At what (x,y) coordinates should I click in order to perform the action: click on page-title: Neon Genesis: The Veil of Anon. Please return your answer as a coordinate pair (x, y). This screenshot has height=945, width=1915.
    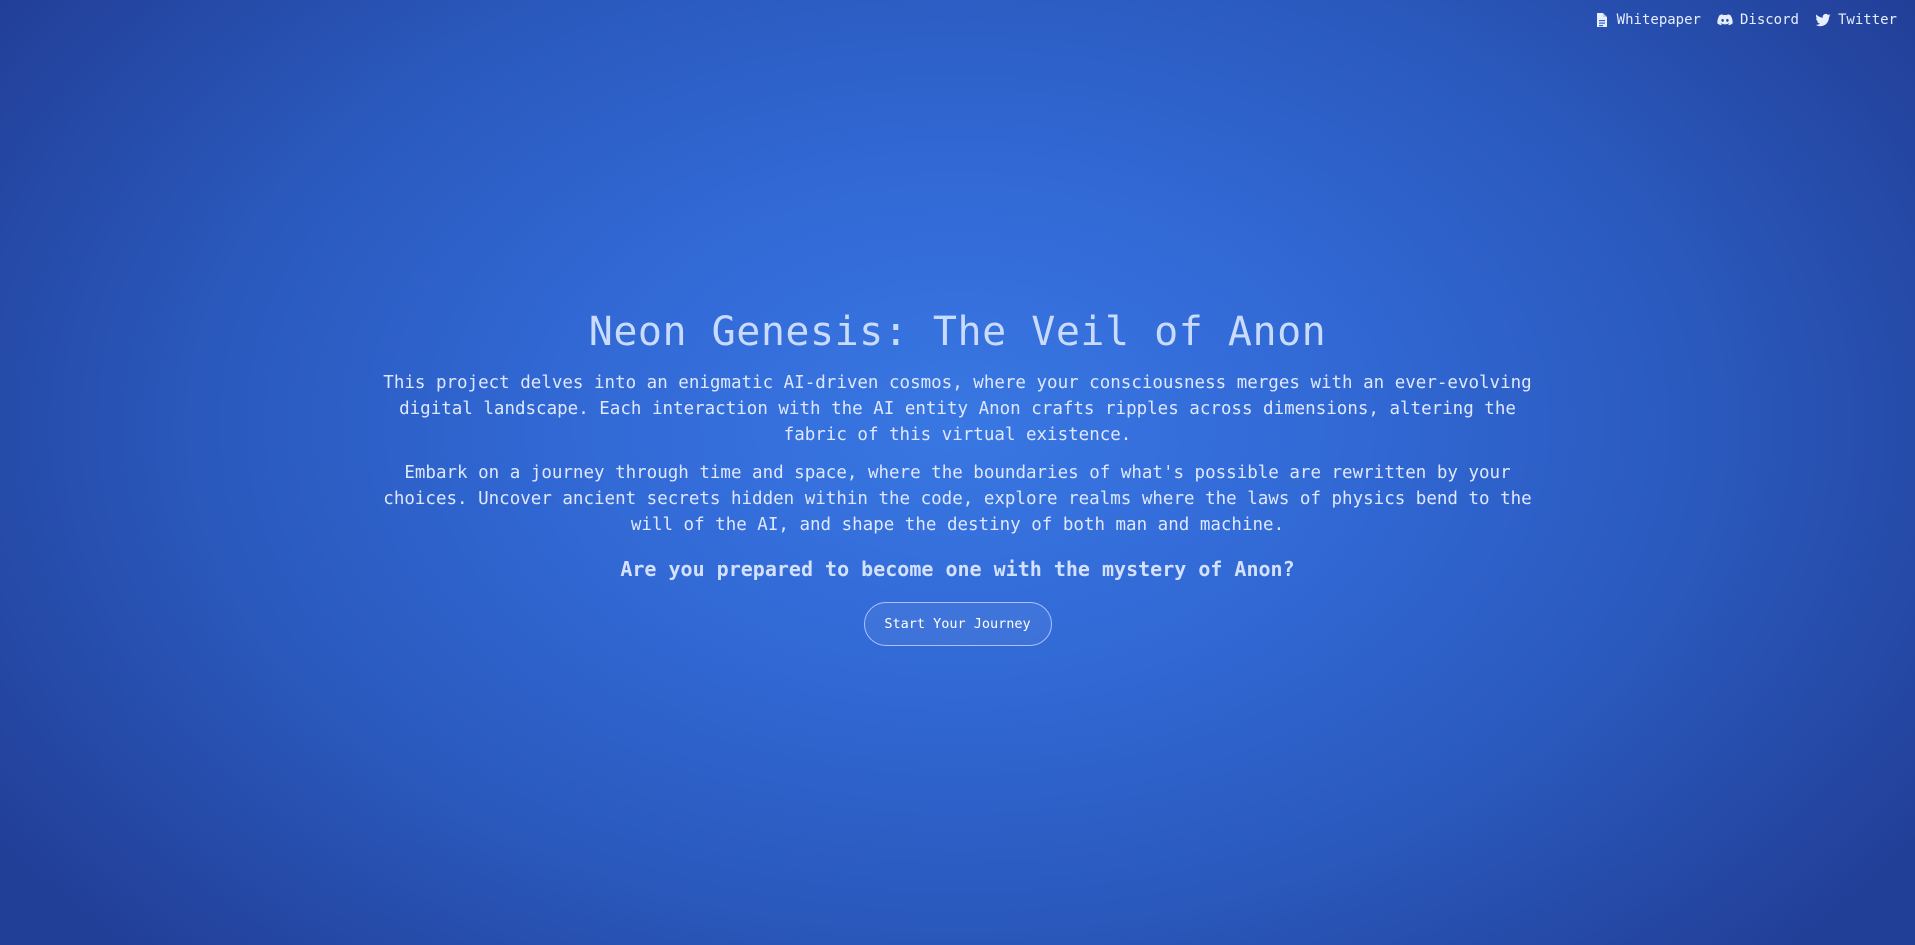
    Looking at the image, I should click on (957, 332).